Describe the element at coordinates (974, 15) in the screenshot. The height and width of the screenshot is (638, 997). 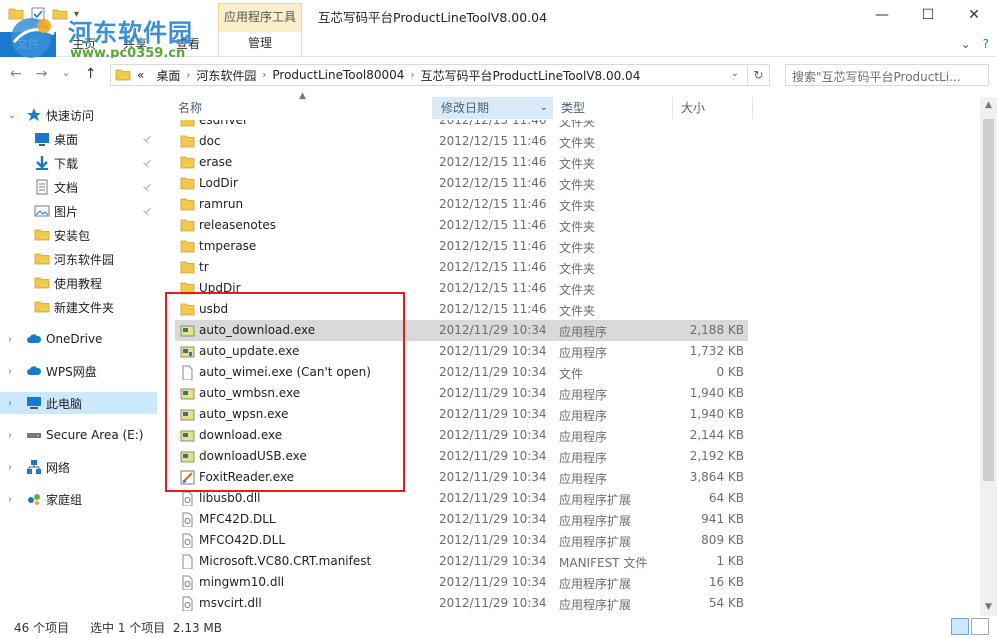
I see `close-button: ✕` at that location.